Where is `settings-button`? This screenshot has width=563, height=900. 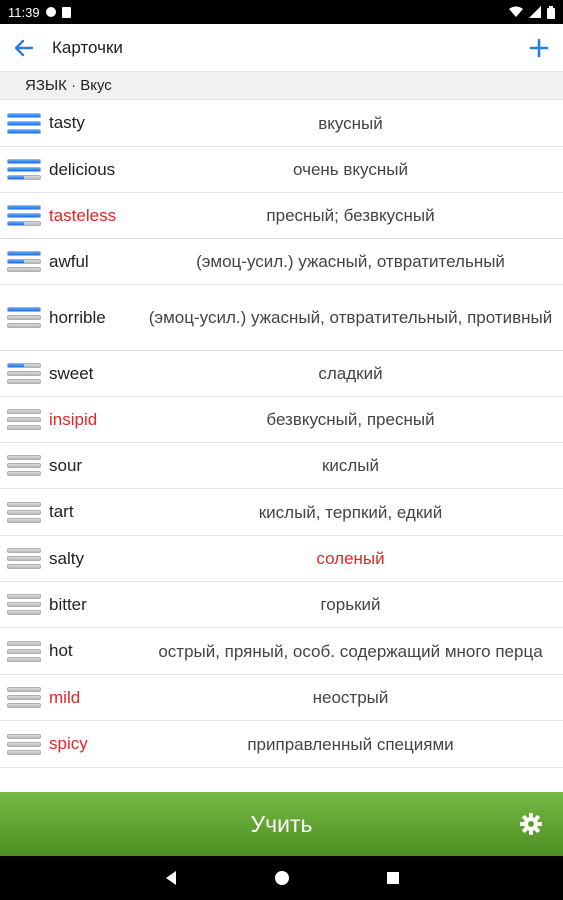
settings-button is located at coordinates (531, 824).